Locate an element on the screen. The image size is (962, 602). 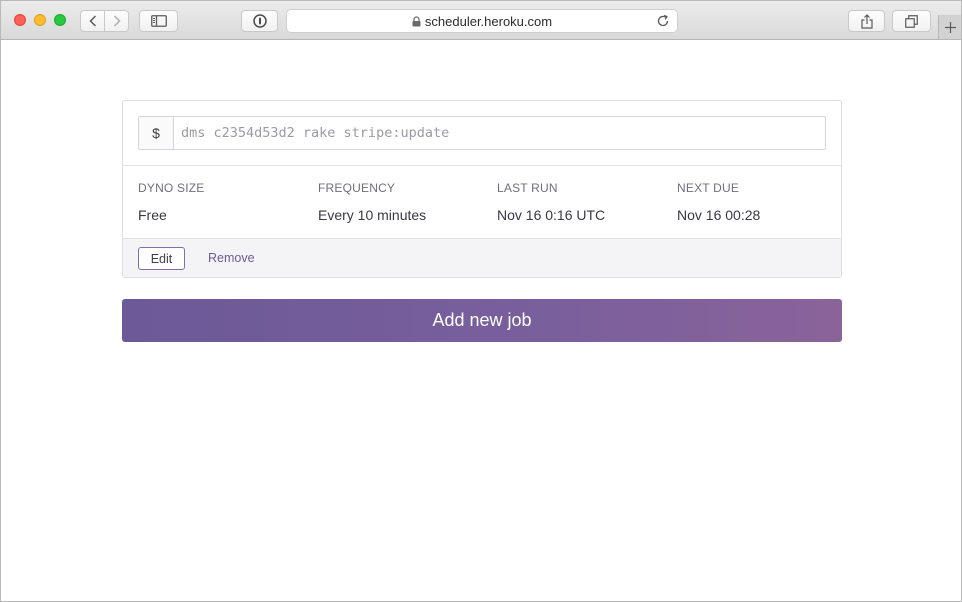
divider is located at coordinates (482, 165).